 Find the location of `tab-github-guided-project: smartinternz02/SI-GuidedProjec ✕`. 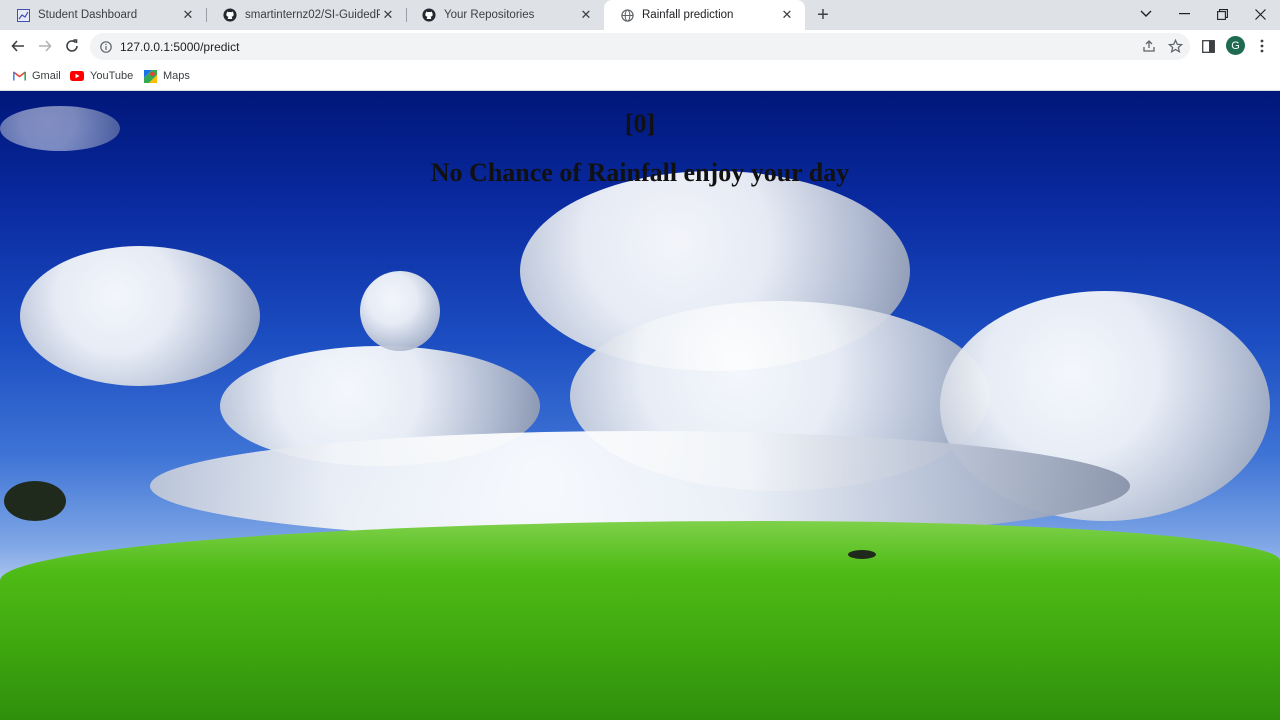

tab-github-guided-project: smartinternz02/SI-GuidedProjec ✕ is located at coordinates (306, 15).